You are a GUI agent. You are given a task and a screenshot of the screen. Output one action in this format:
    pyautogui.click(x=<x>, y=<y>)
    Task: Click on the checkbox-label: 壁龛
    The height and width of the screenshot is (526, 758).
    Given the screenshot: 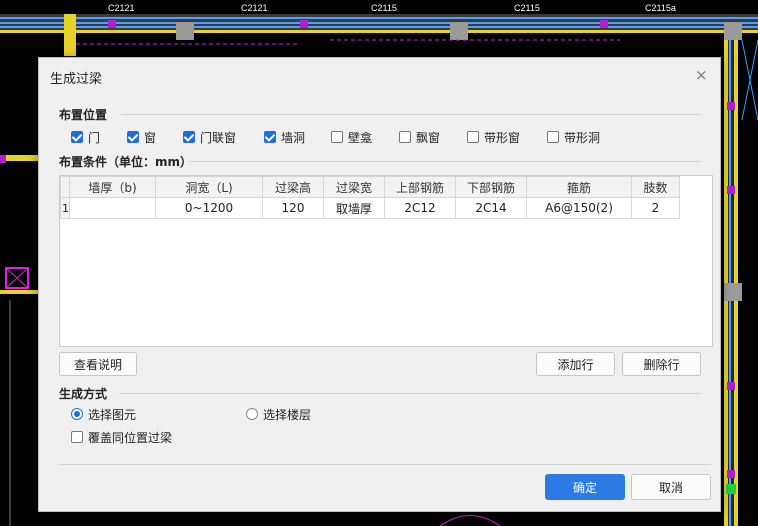 What is the action you would take?
    pyautogui.click(x=360, y=137)
    